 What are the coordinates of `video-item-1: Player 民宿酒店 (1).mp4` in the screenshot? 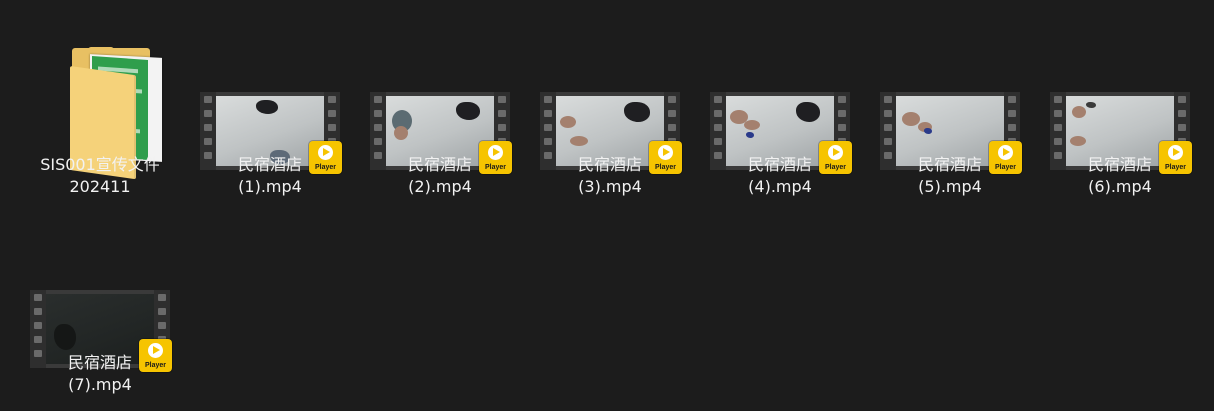 It's located at (270, 115).